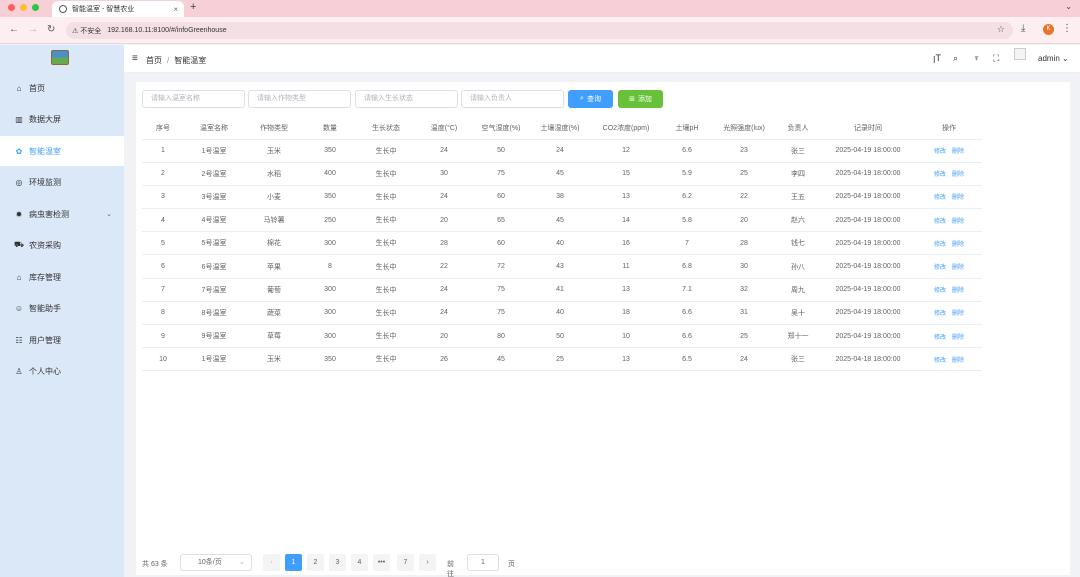 This screenshot has width=1080, height=577. Describe the element at coordinates (33, 29) in the screenshot. I see `forward-arrow-icon: →` at that location.